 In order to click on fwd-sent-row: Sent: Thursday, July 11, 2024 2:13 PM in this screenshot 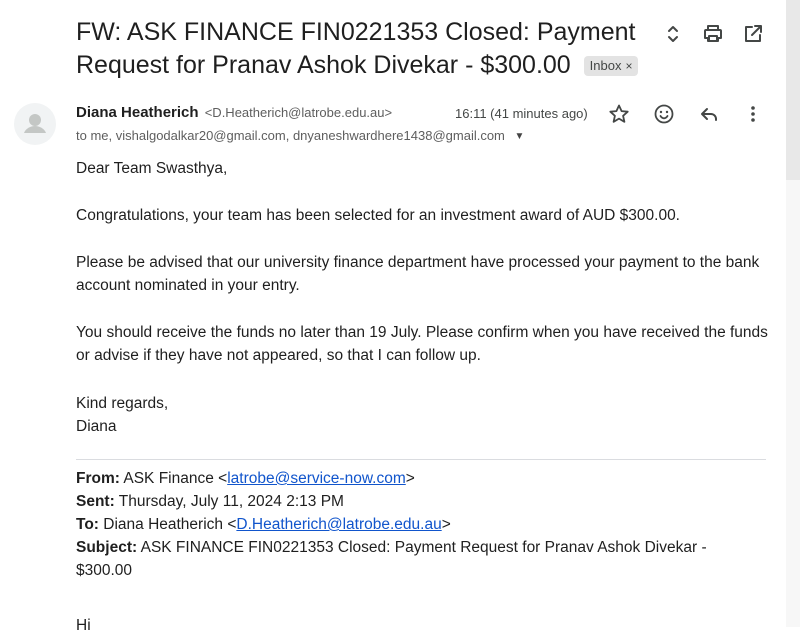, I will do `click(421, 501)`.